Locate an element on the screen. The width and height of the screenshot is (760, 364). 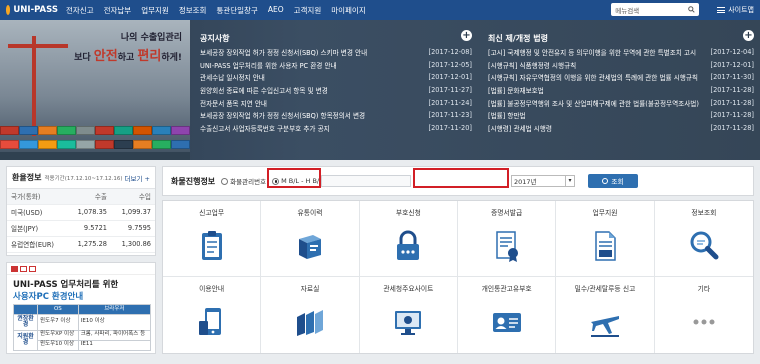
notice-item: 수출신고서 사업자등록번호 구분부호 추가 공지 [2017-11-20] is located at coordinates (336, 128).